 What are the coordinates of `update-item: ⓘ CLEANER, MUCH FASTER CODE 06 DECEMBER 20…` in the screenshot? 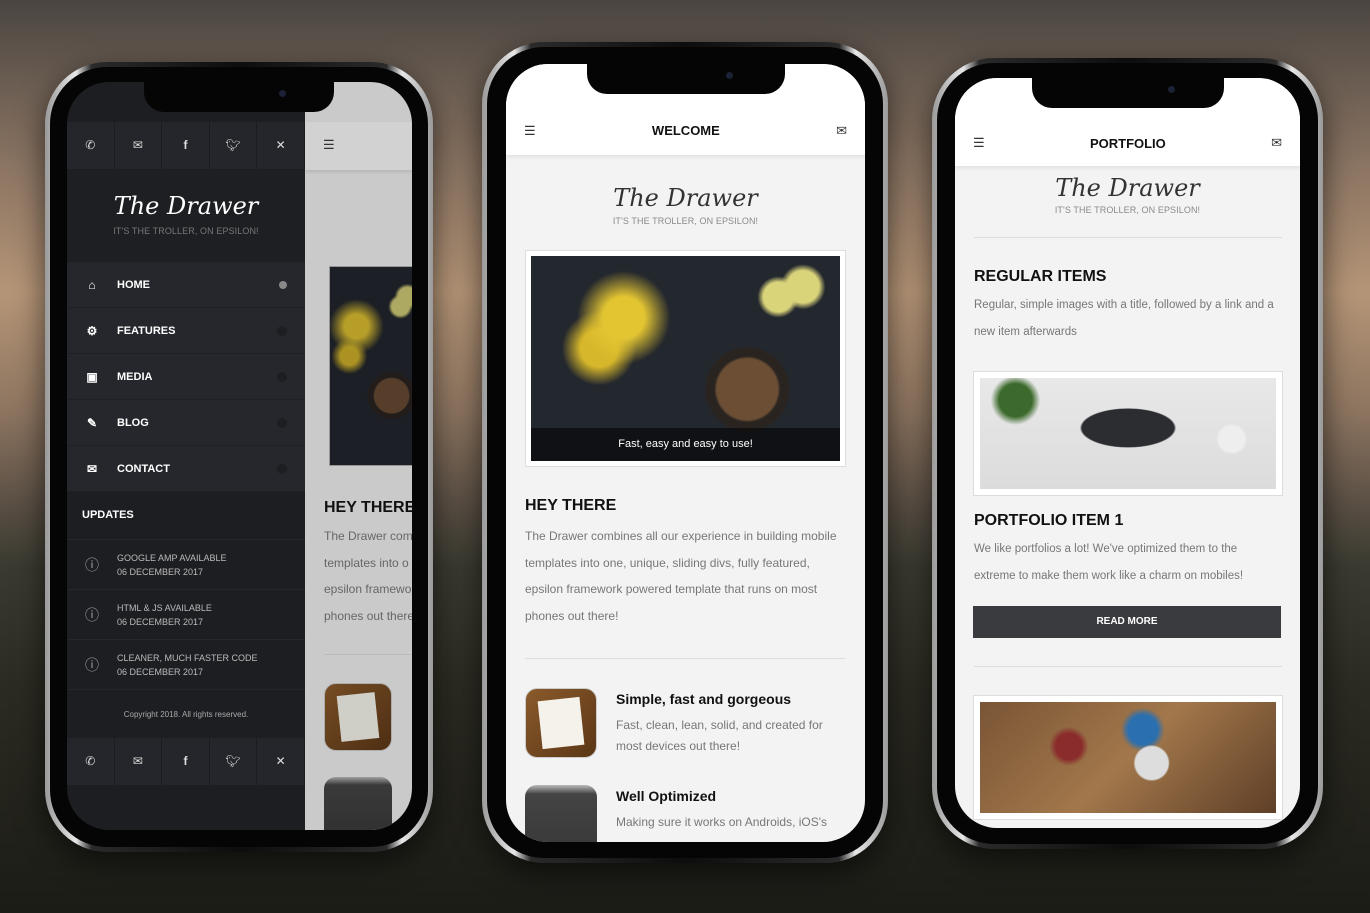 It's located at (186, 665).